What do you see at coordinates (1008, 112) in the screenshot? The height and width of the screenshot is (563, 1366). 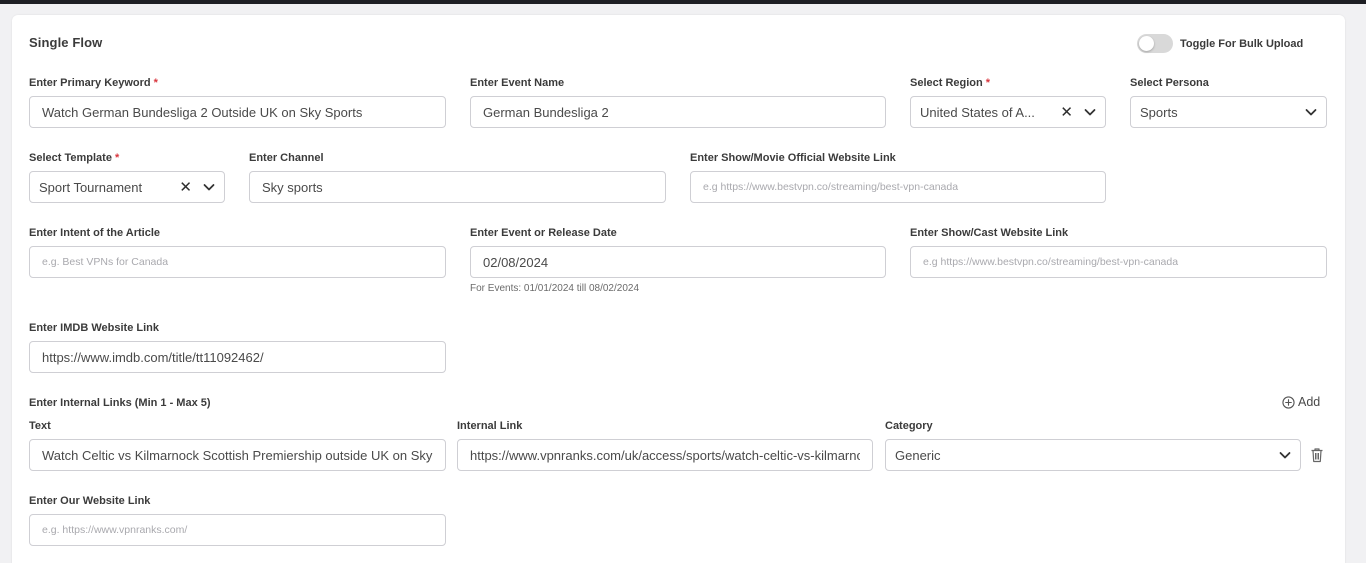 I see `region-select: United States of A... ✕` at bounding box center [1008, 112].